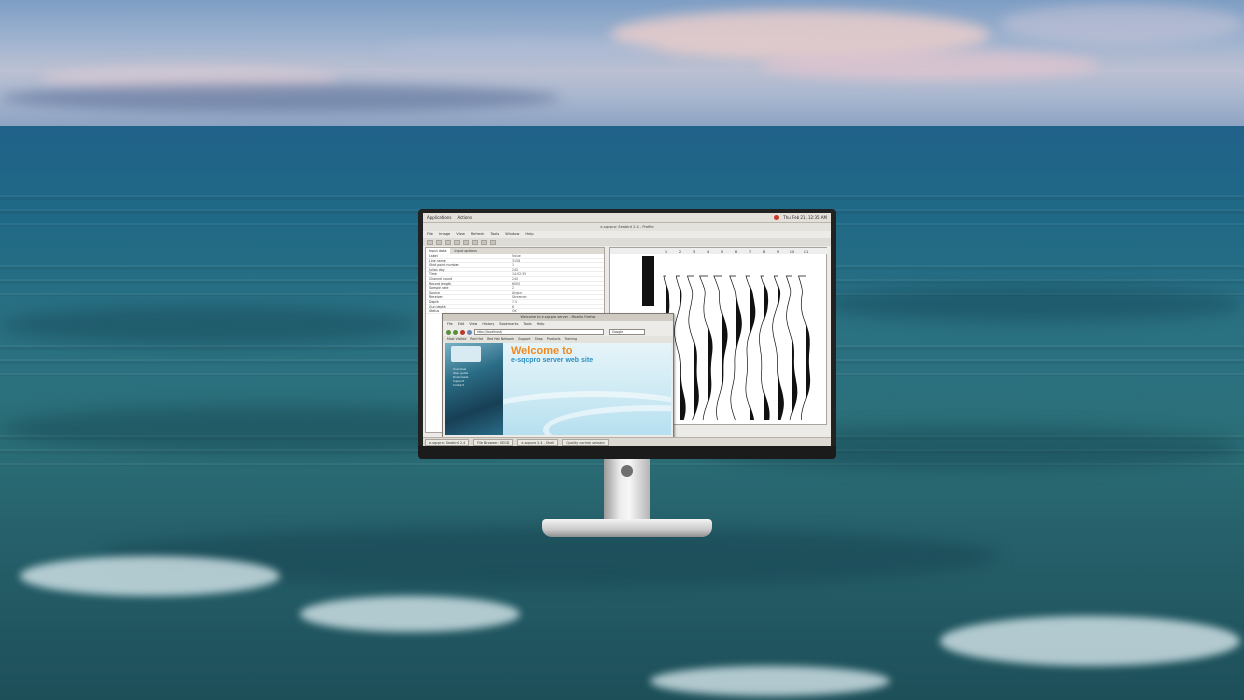 The height and width of the screenshot is (700, 1244). What do you see at coordinates (516, 256) in the screenshot?
I see `property-value: Value` at bounding box center [516, 256].